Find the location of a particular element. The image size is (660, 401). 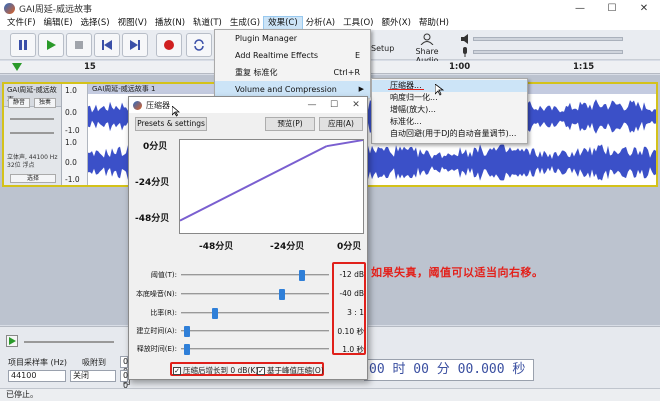

dialog-close-button: ✕ is located at coordinates (356, 105).